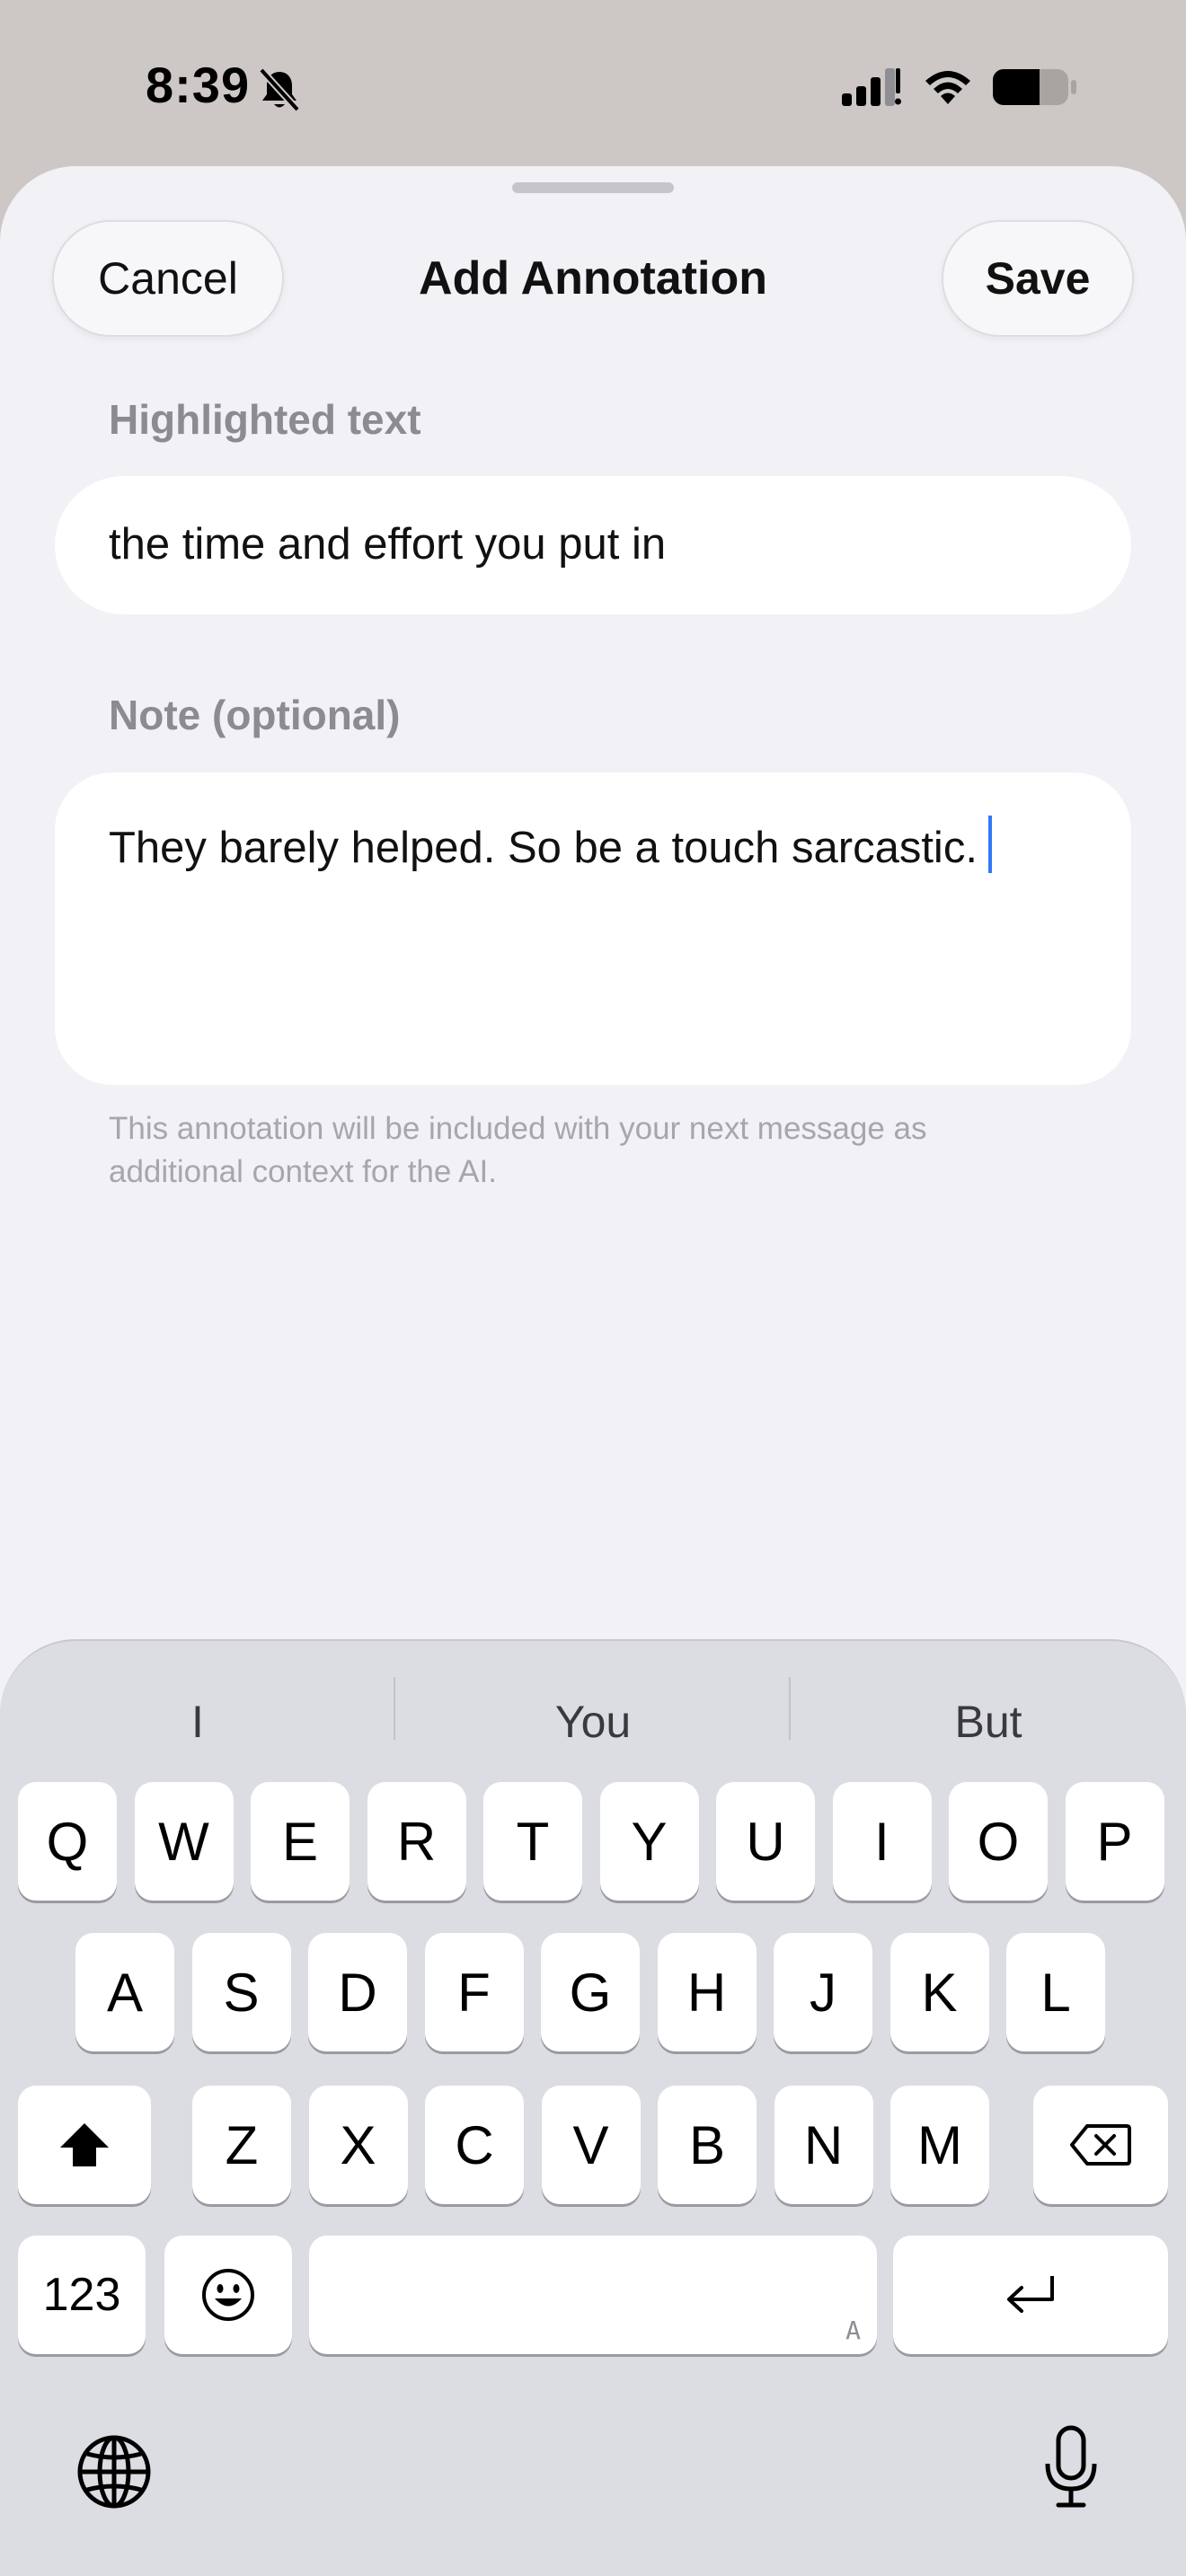 The width and height of the screenshot is (1186, 2576). I want to click on save-button: Save, so click(1038, 278).